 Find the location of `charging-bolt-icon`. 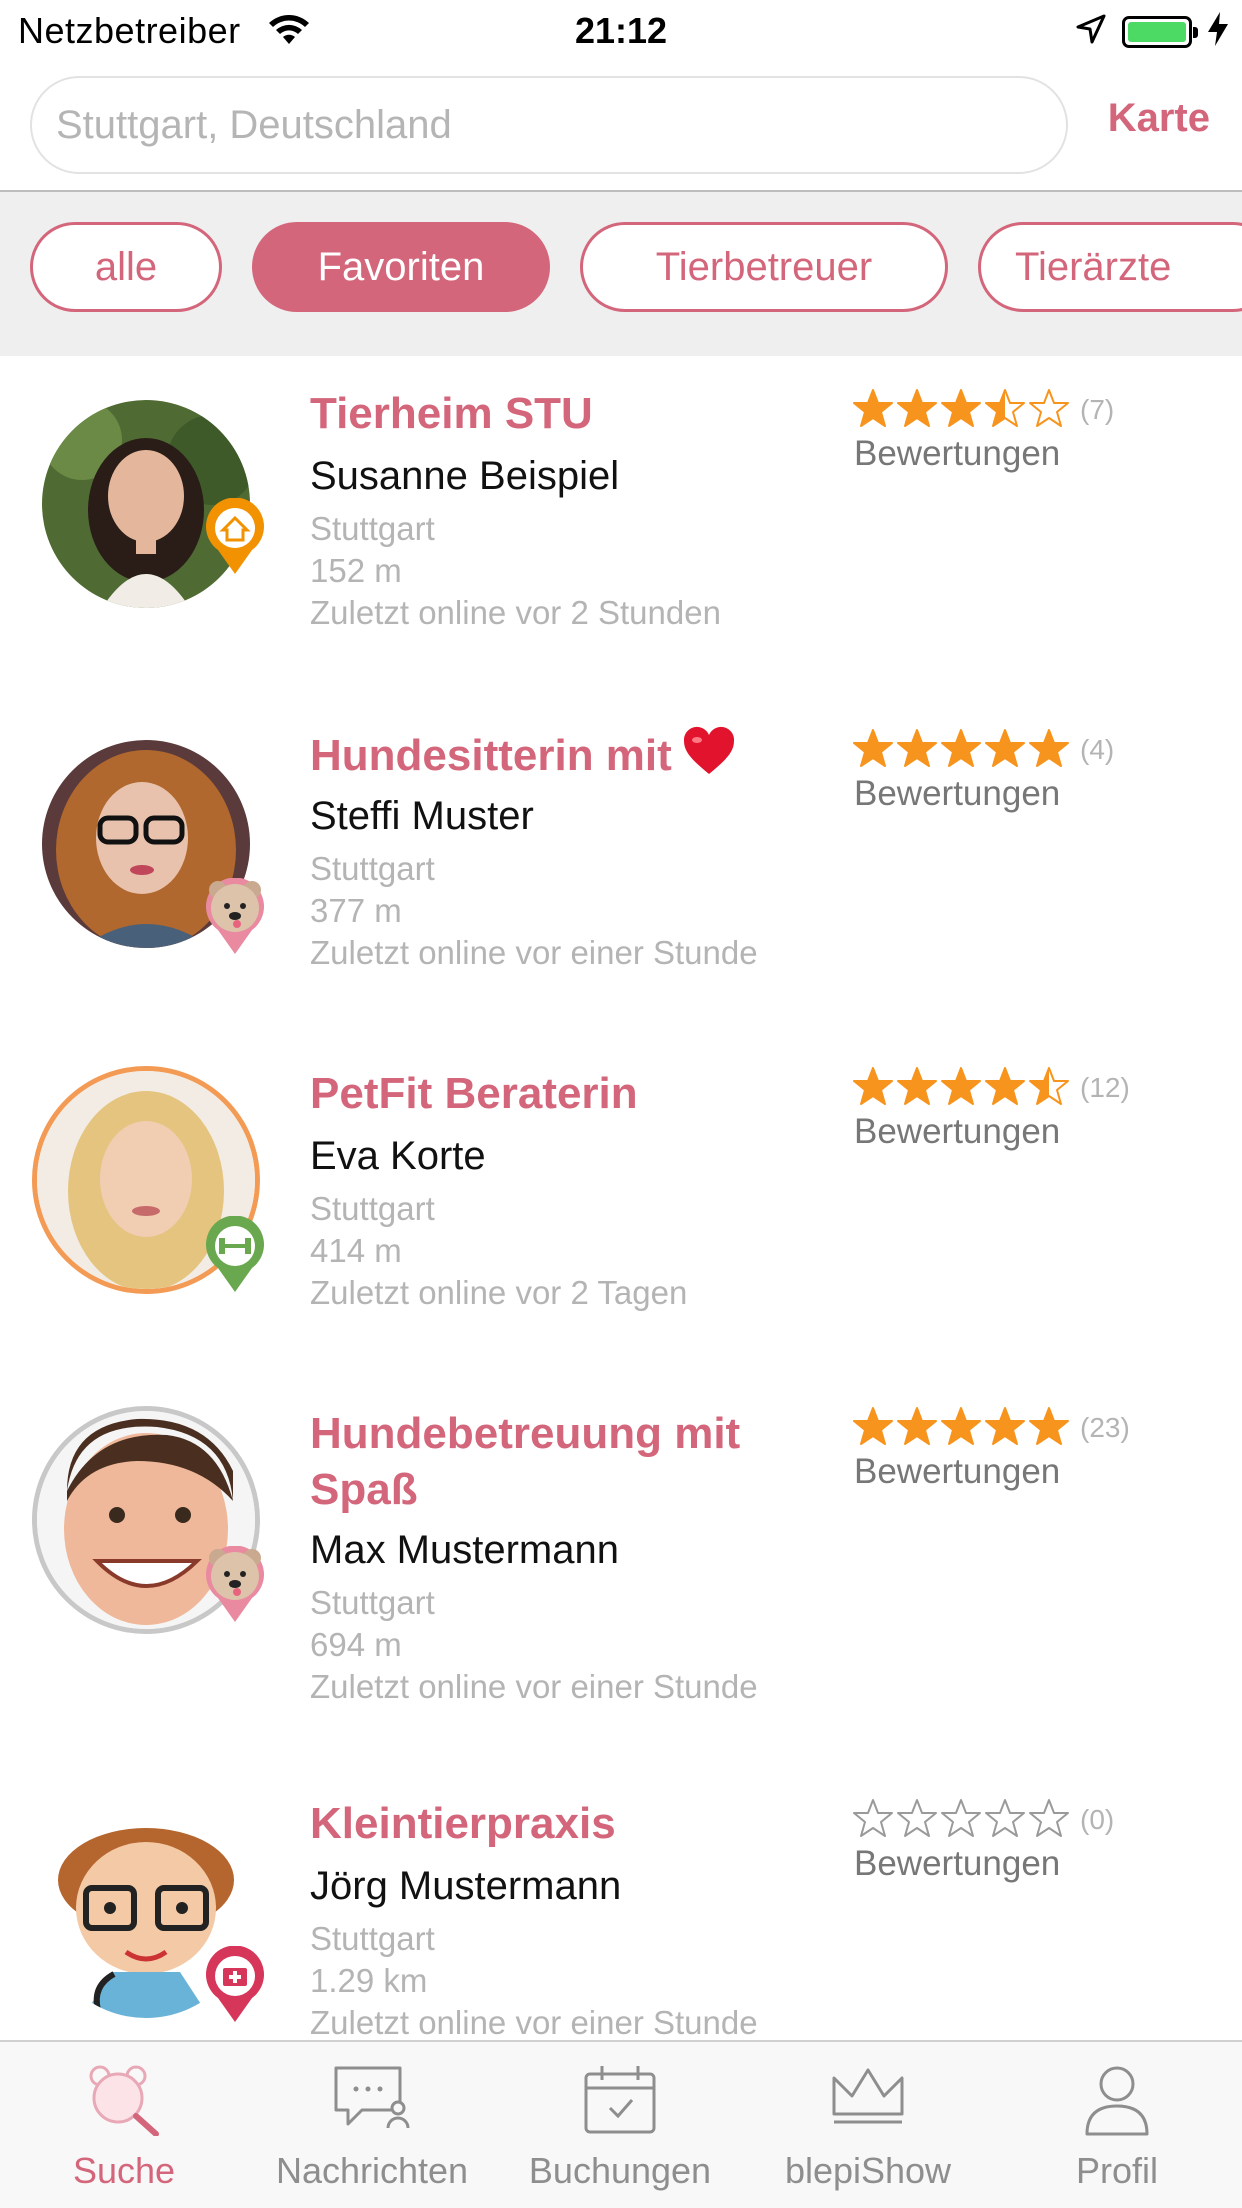

charging-bolt-icon is located at coordinates (1218, 31).